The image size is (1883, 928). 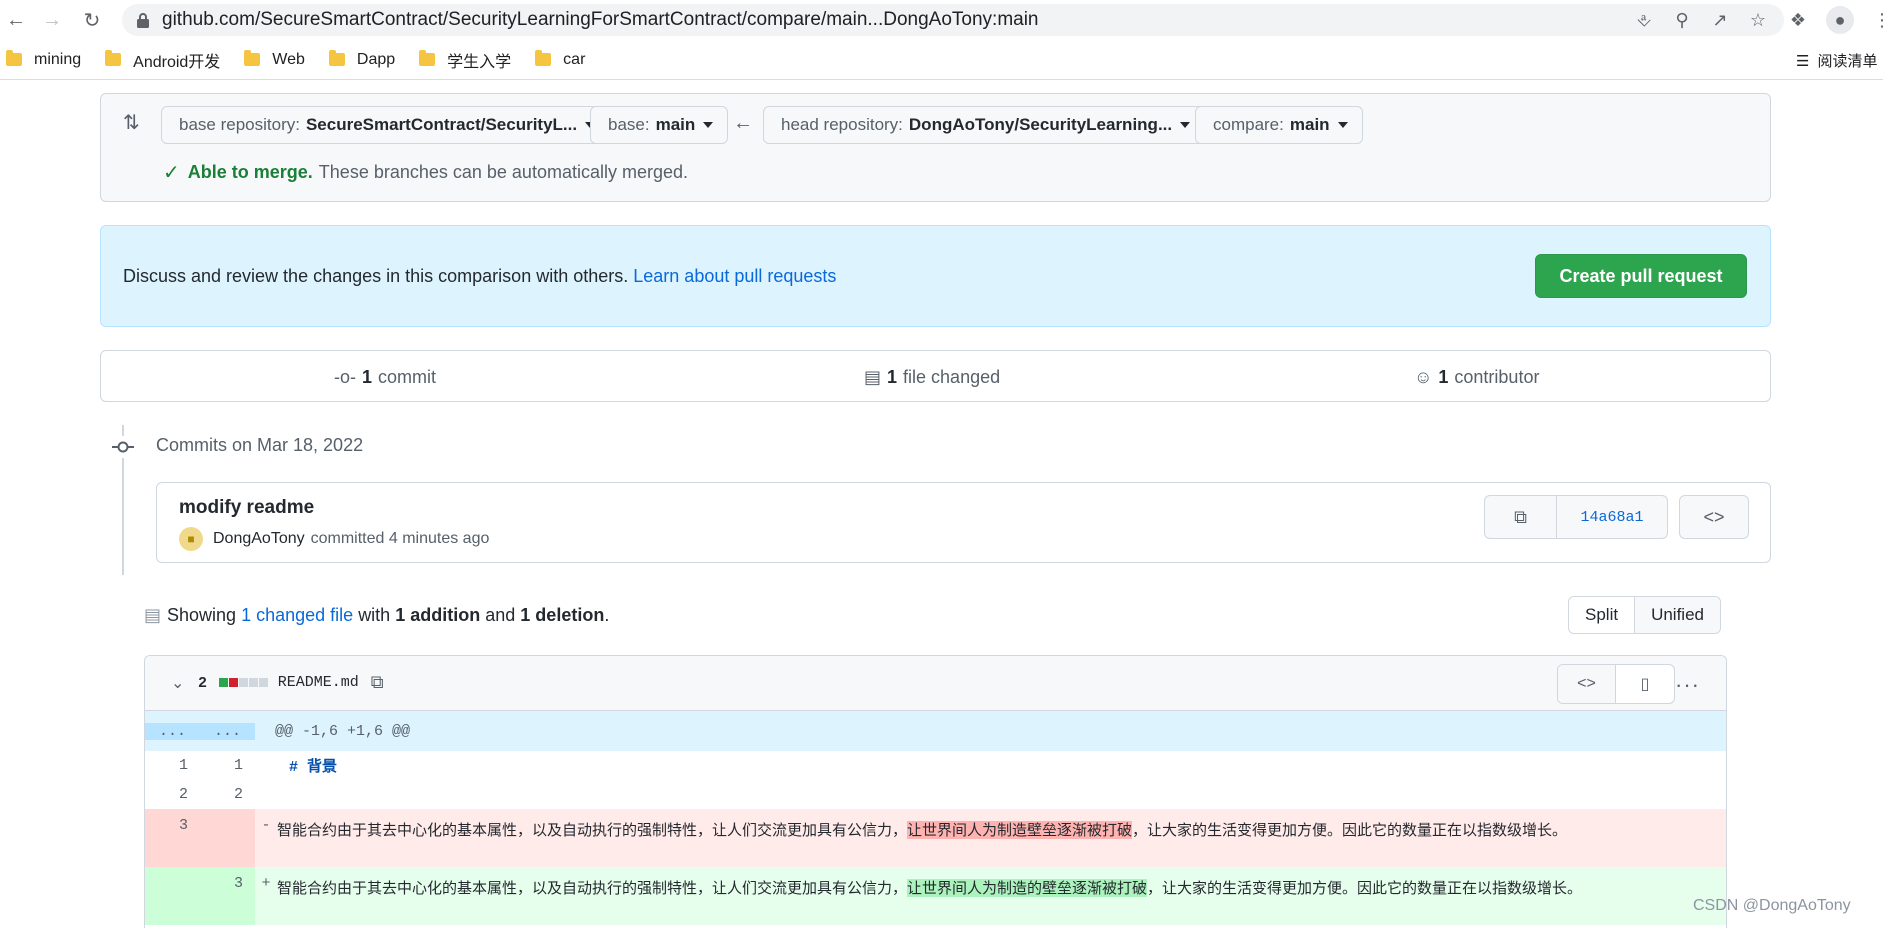 What do you see at coordinates (177, 683) in the screenshot?
I see `chevron-down-icon: ⌄` at bounding box center [177, 683].